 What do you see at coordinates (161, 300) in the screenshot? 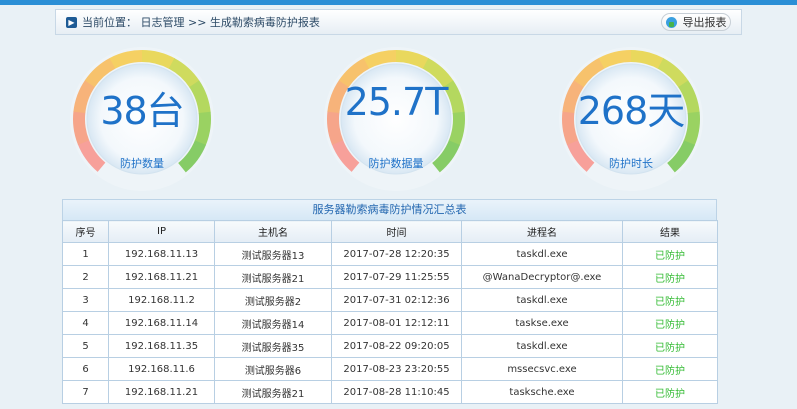
I see `ip-cell: 192.168.11.2` at bounding box center [161, 300].